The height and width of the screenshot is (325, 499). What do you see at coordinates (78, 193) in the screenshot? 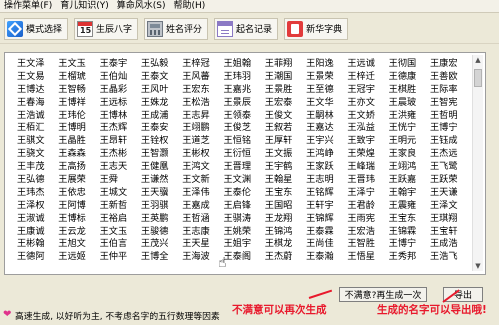
I see `name-cell: 王依忠` at bounding box center [78, 193].